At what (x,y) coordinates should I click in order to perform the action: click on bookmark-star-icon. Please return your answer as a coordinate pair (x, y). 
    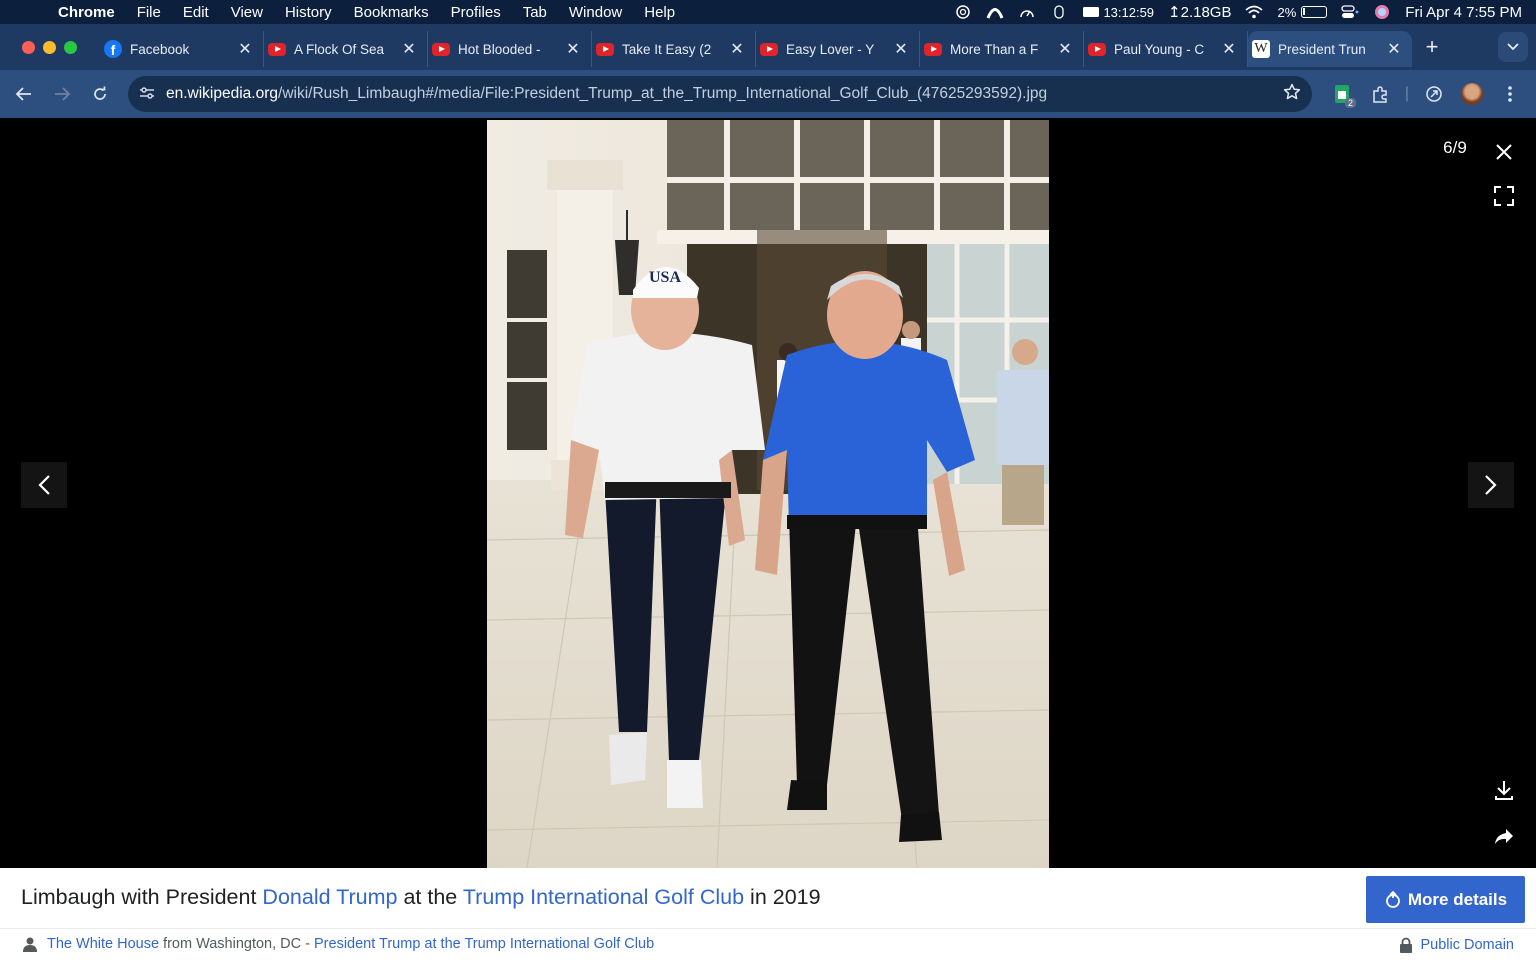
    Looking at the image, I should click on (1292, 94).